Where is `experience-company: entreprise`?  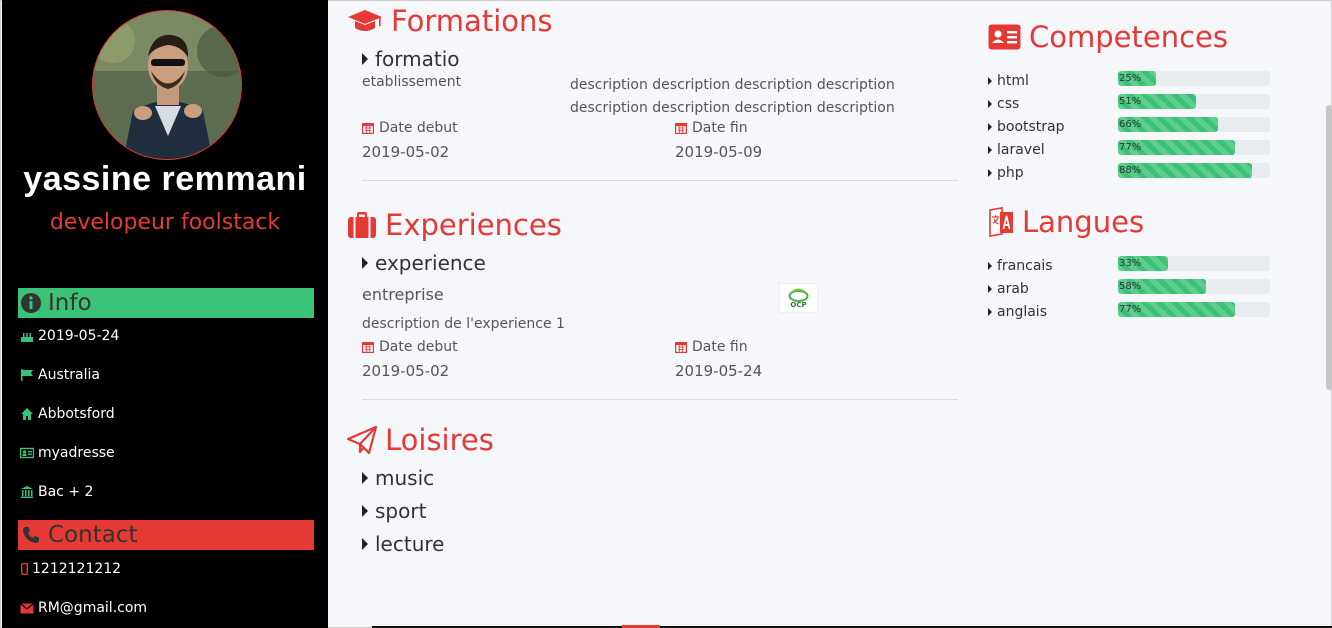
experience-company: entreprise is located at coordinates (403, 294).